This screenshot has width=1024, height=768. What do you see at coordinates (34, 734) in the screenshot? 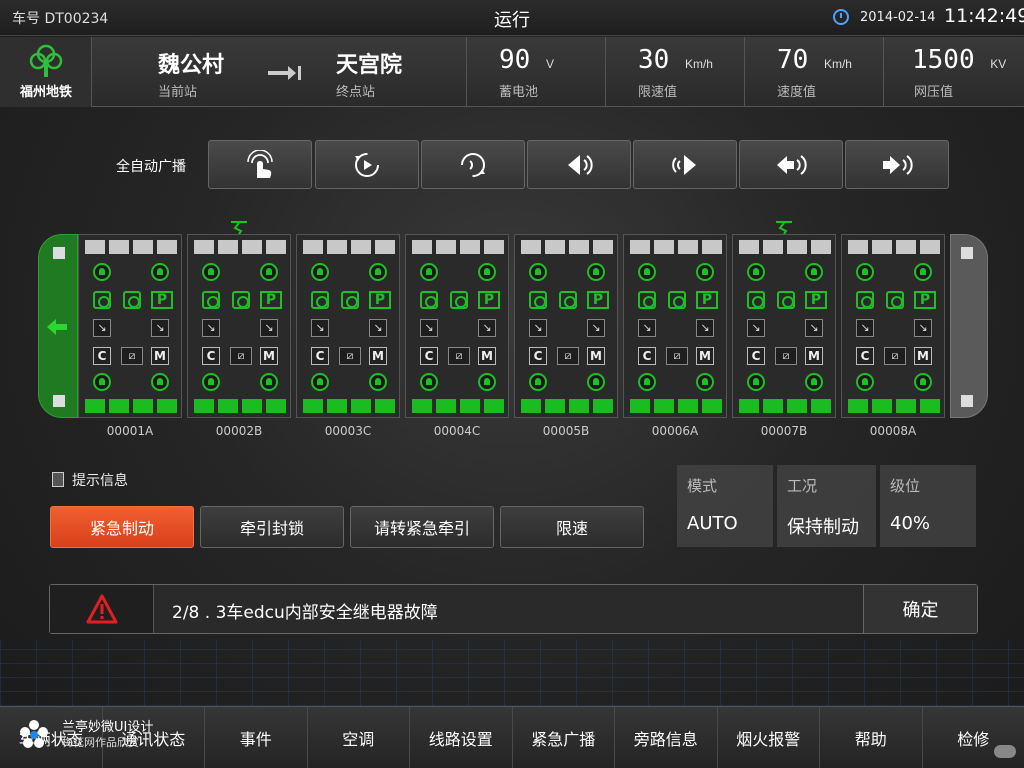
I see `flower-logo-icon` at bounding box center [34, 734].